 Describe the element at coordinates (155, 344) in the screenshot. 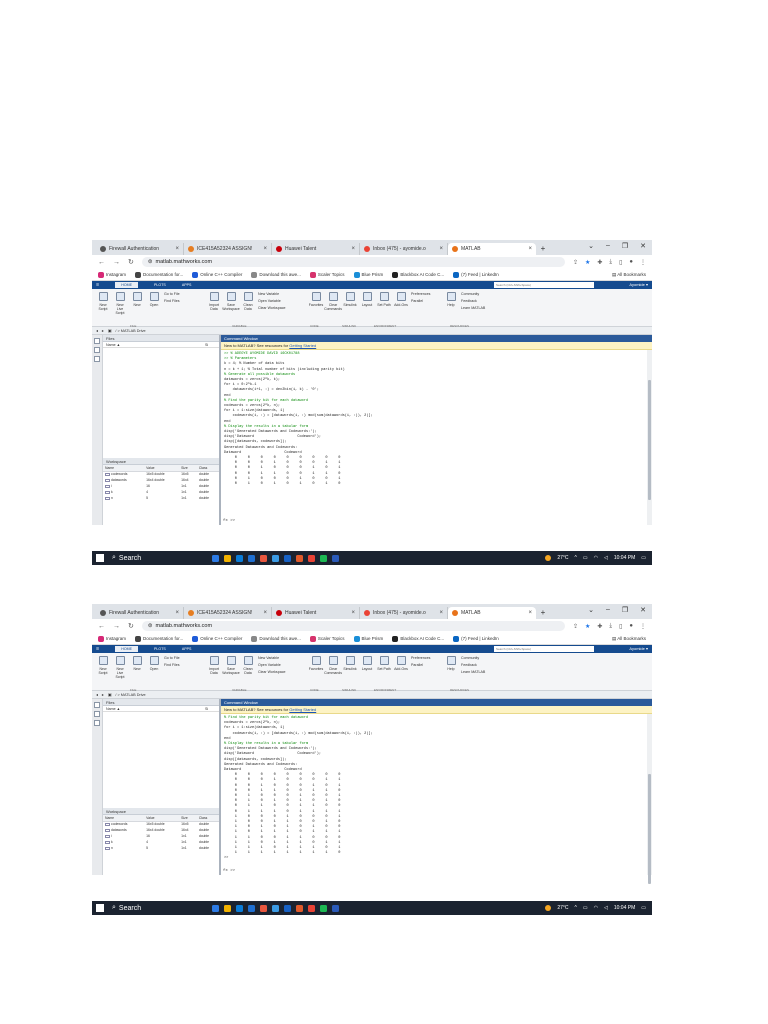

I see `files-name-column: Name ▲` at that location.